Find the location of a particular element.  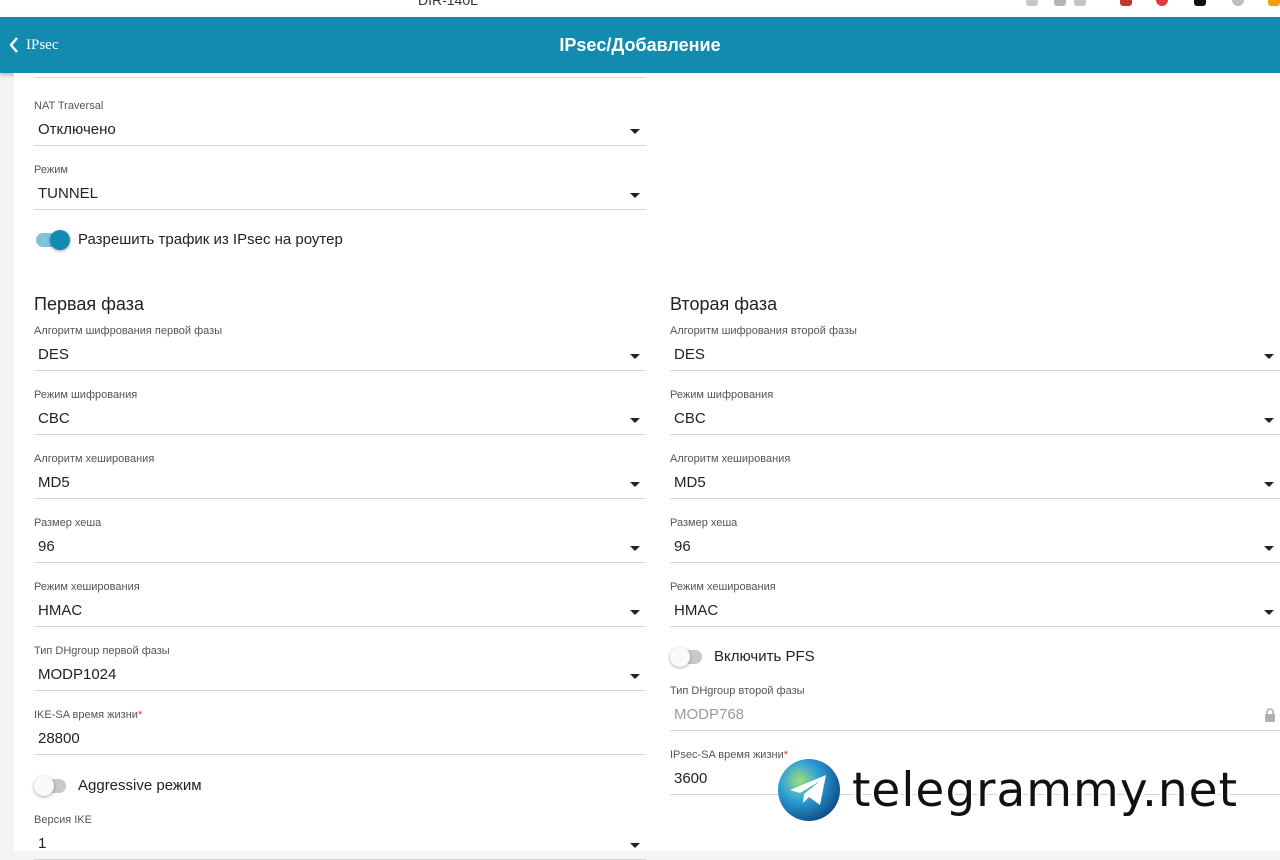

phase1-dh-group-select: Тип DHgroup первой фазы MODP1024 is located at coordinates (340, 667).